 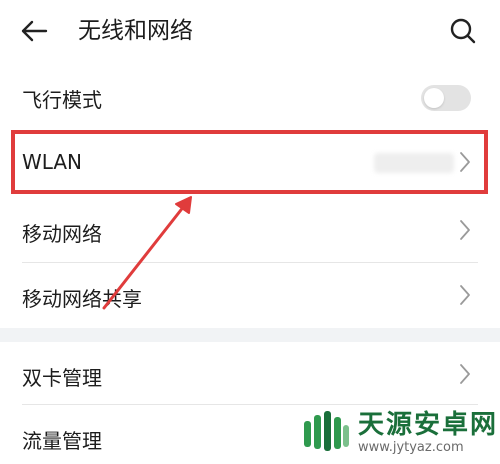 I want to click on mobile-network-sharing-label: 移动网络共享, so click(x=82, y=299).